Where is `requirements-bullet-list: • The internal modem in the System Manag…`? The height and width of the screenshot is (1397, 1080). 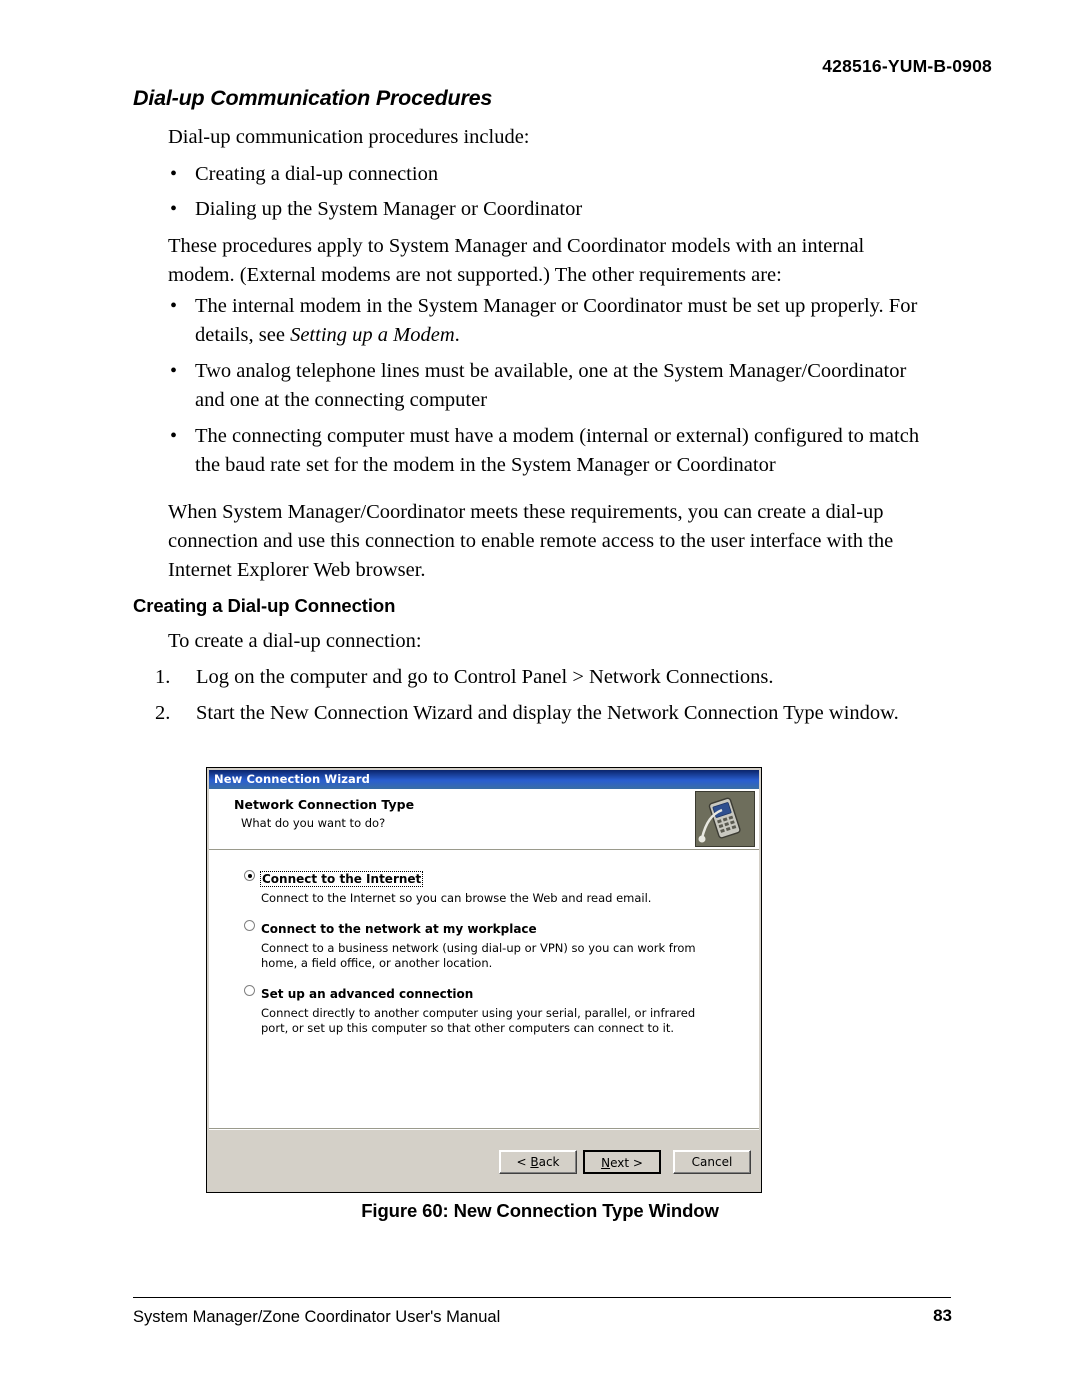 requirements-bullet-list: • The internal modem in the System Manag… is located at coordinates (533, 386).